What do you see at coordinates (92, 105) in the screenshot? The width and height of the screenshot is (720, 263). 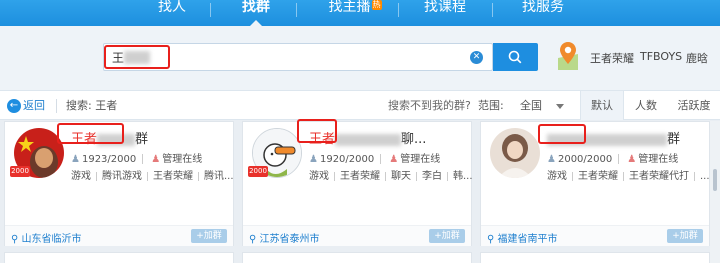 I see `search-query-label: 搜索: 王者` at bounding box center [92, 105].